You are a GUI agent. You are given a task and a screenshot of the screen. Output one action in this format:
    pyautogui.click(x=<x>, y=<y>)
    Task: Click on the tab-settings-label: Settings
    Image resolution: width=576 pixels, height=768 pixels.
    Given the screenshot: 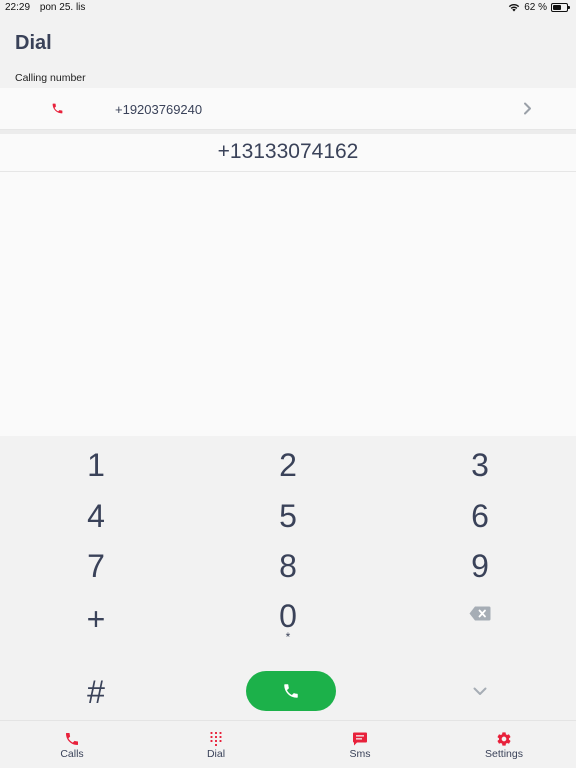 What is the action you would take?
    pyautogui.click(x=504, y=754)
    